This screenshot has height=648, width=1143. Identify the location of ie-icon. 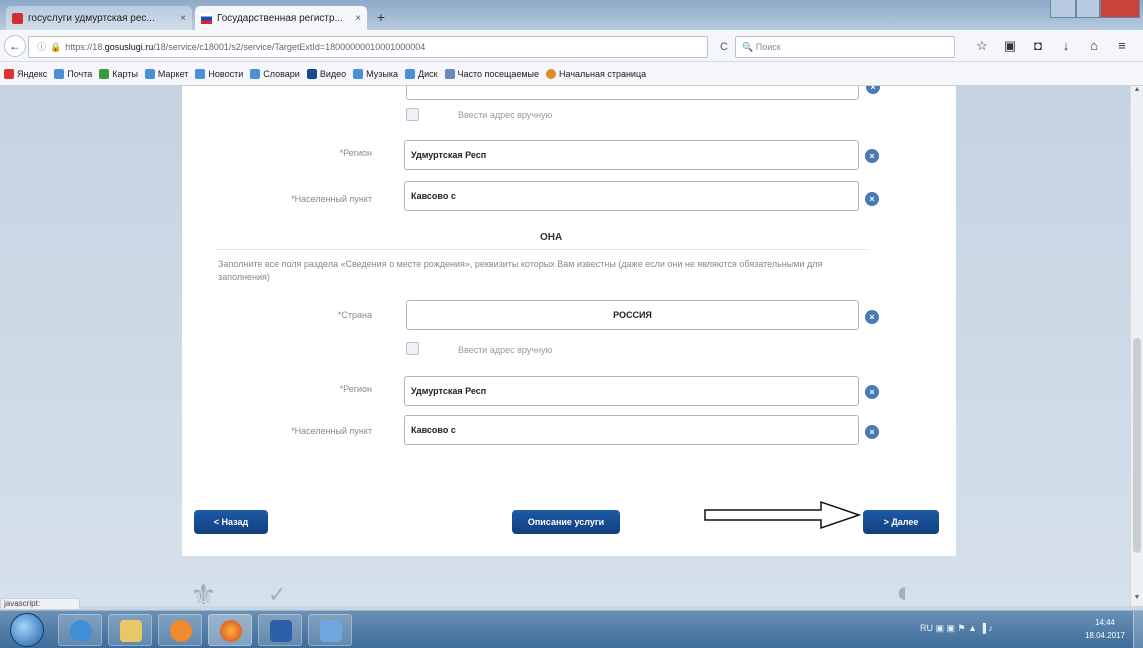
(81, 631).